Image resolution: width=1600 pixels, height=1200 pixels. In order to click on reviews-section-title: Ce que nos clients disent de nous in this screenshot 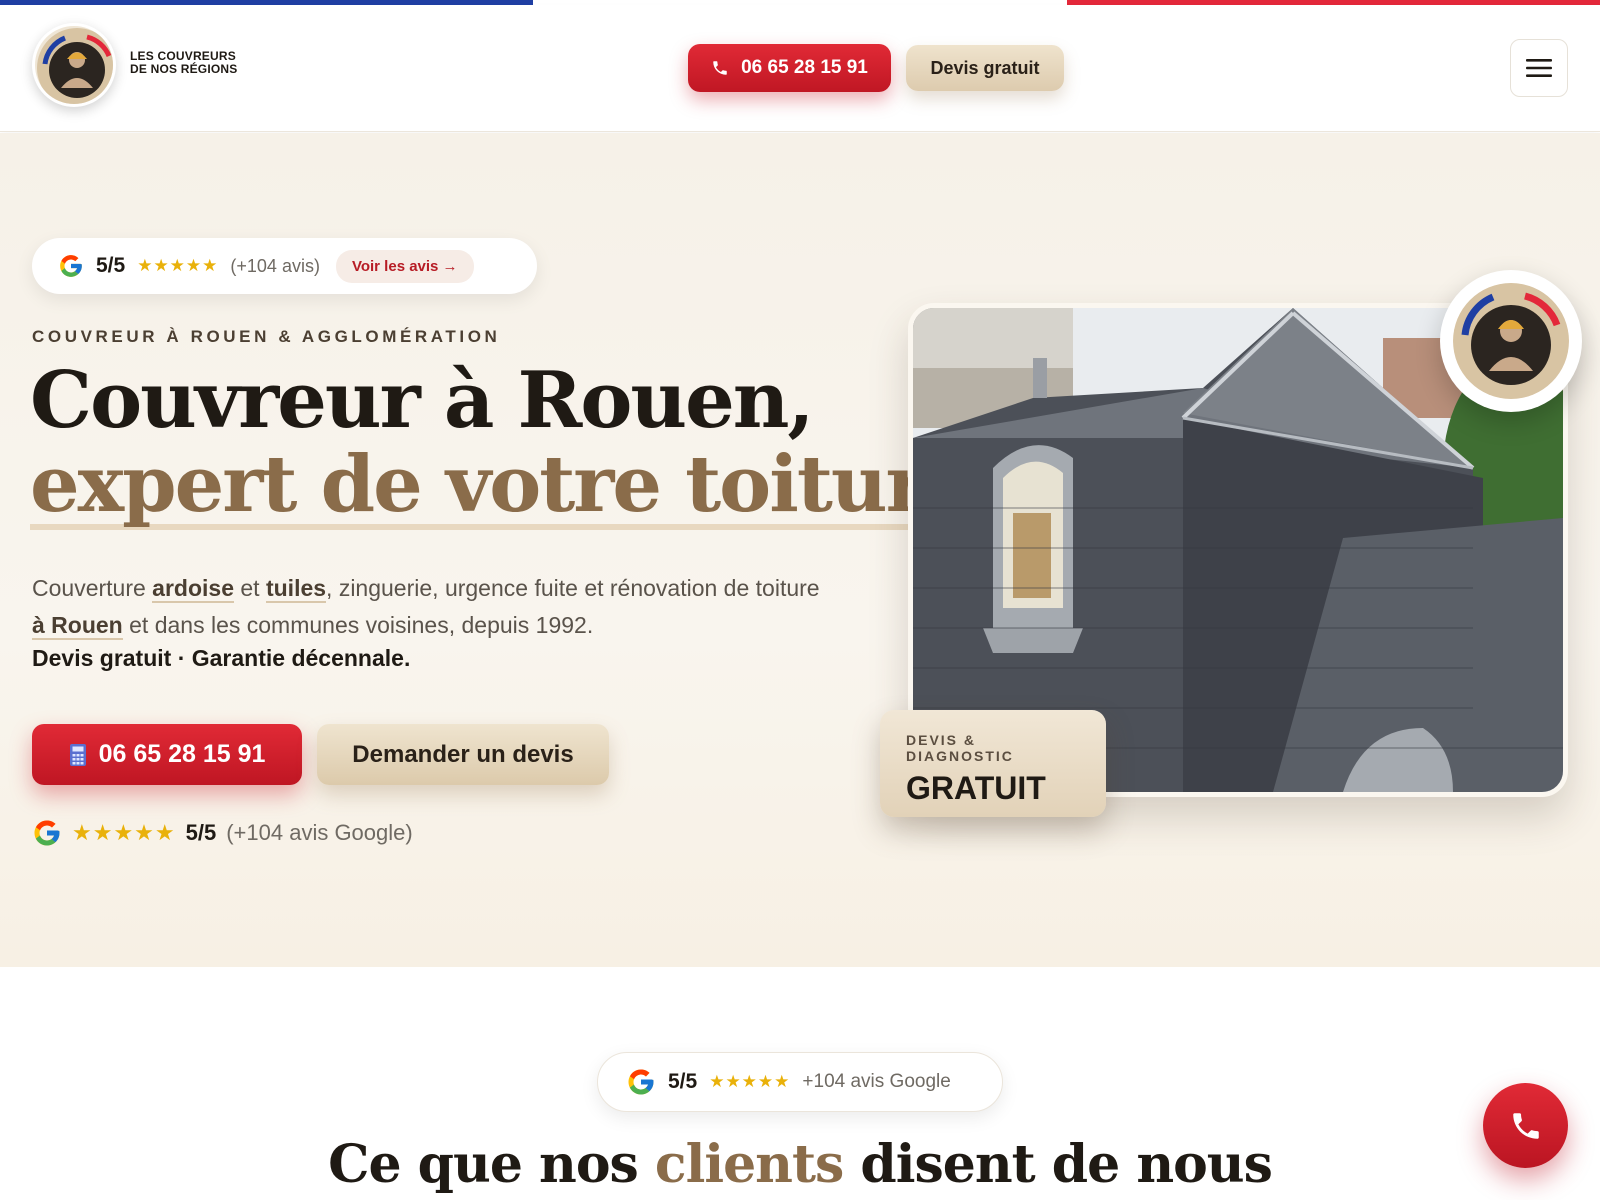, I will do `click(800, 1164)`.